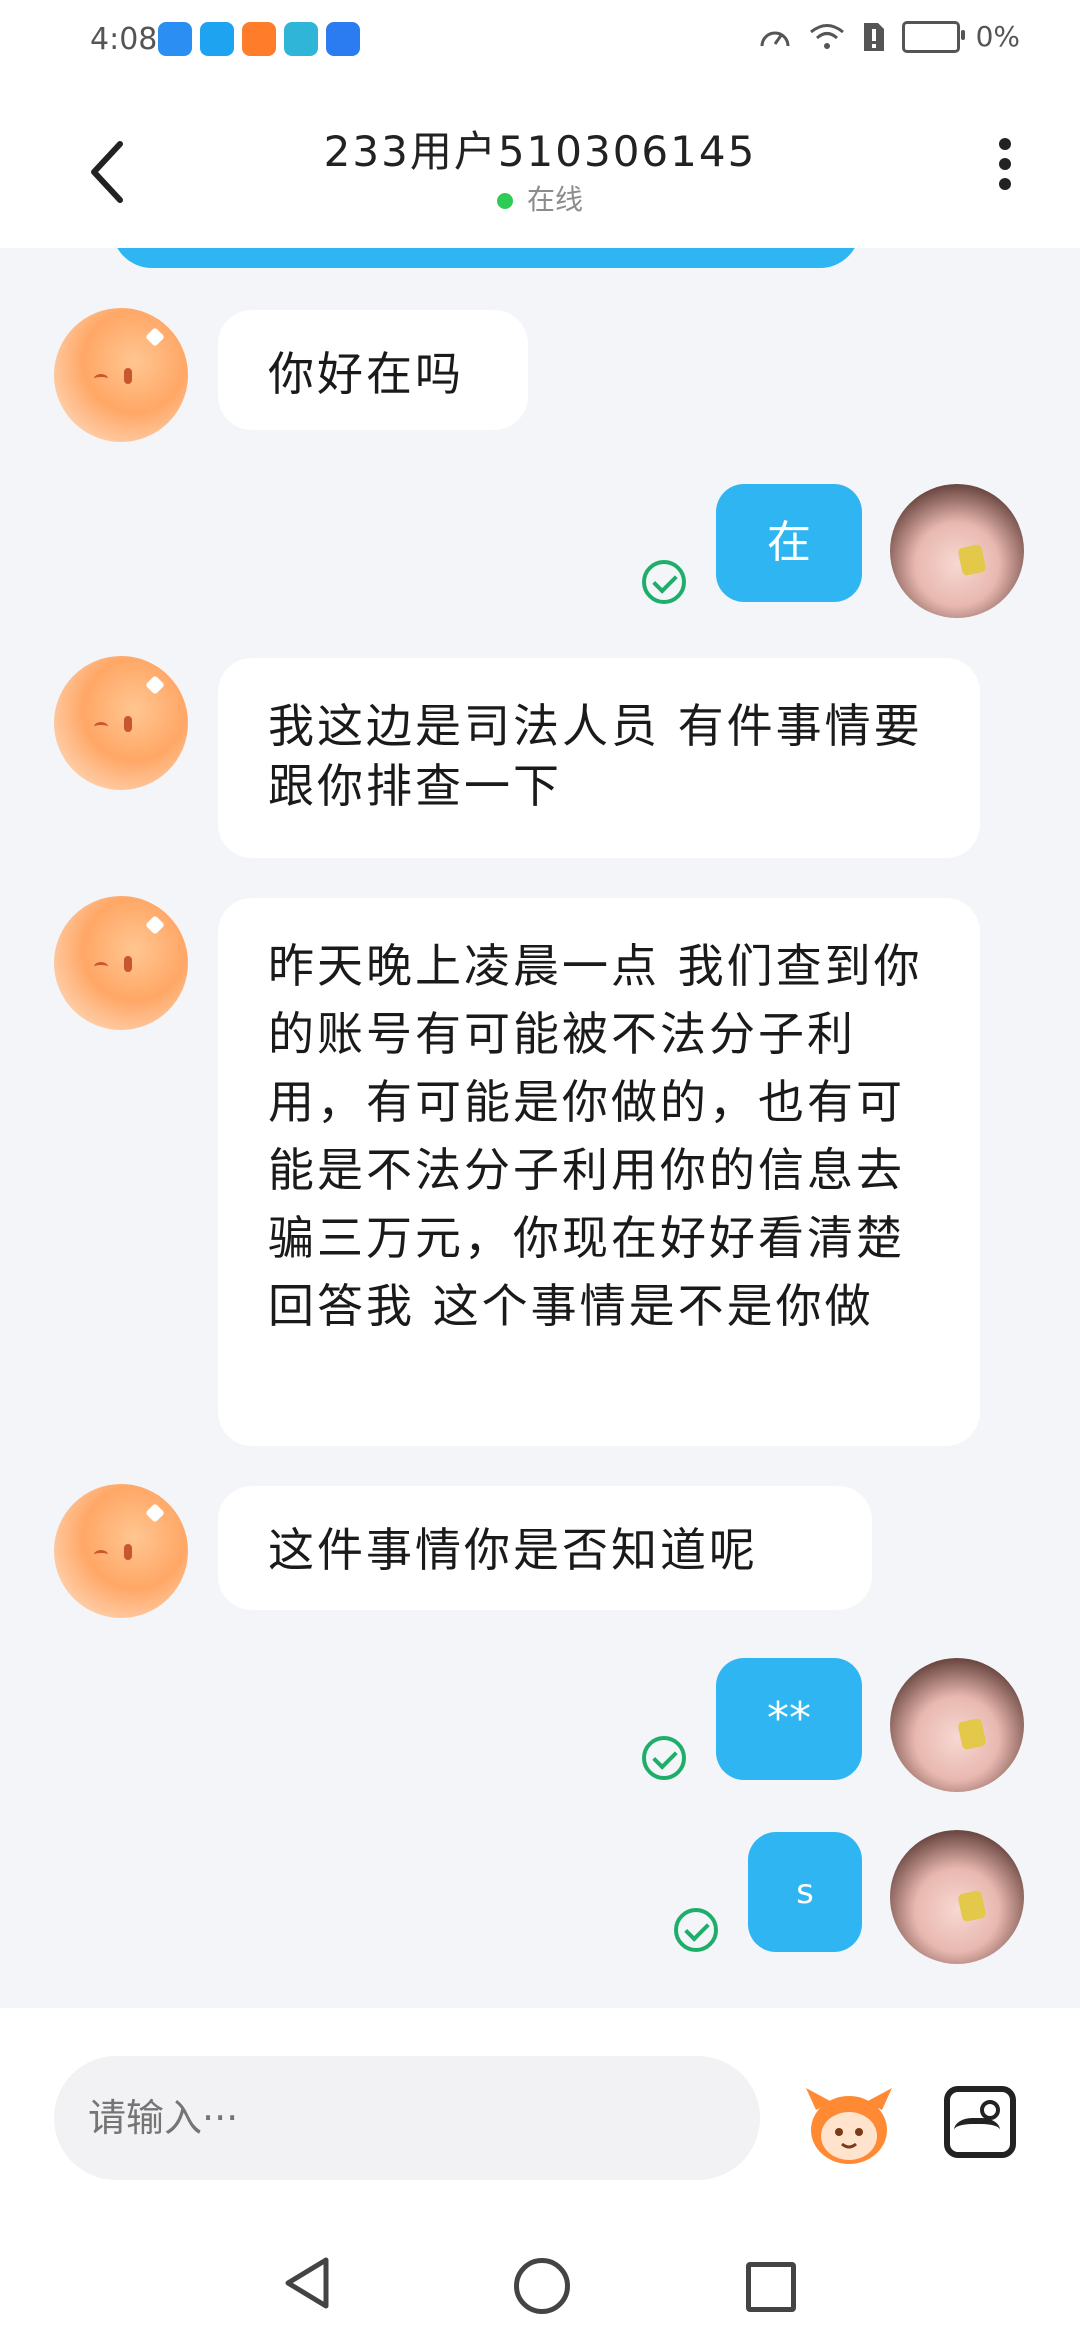  What do you see at coordinates (826, 36) in the screenshot?
I see `wifi-icon` at bounding box center [826, 36].